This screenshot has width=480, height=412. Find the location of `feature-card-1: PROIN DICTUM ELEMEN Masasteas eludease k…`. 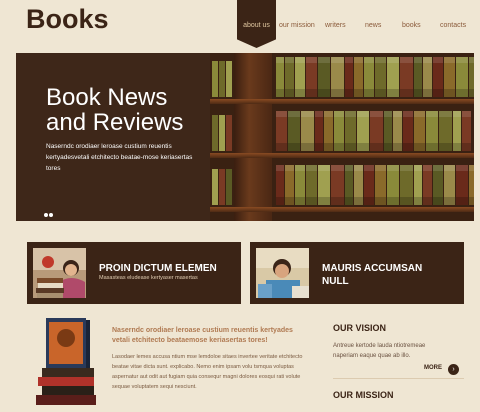

feature-card-1: PROIN DICTUM ELEMEN Masasteas eludease k… is located at coordinates (134, 273).